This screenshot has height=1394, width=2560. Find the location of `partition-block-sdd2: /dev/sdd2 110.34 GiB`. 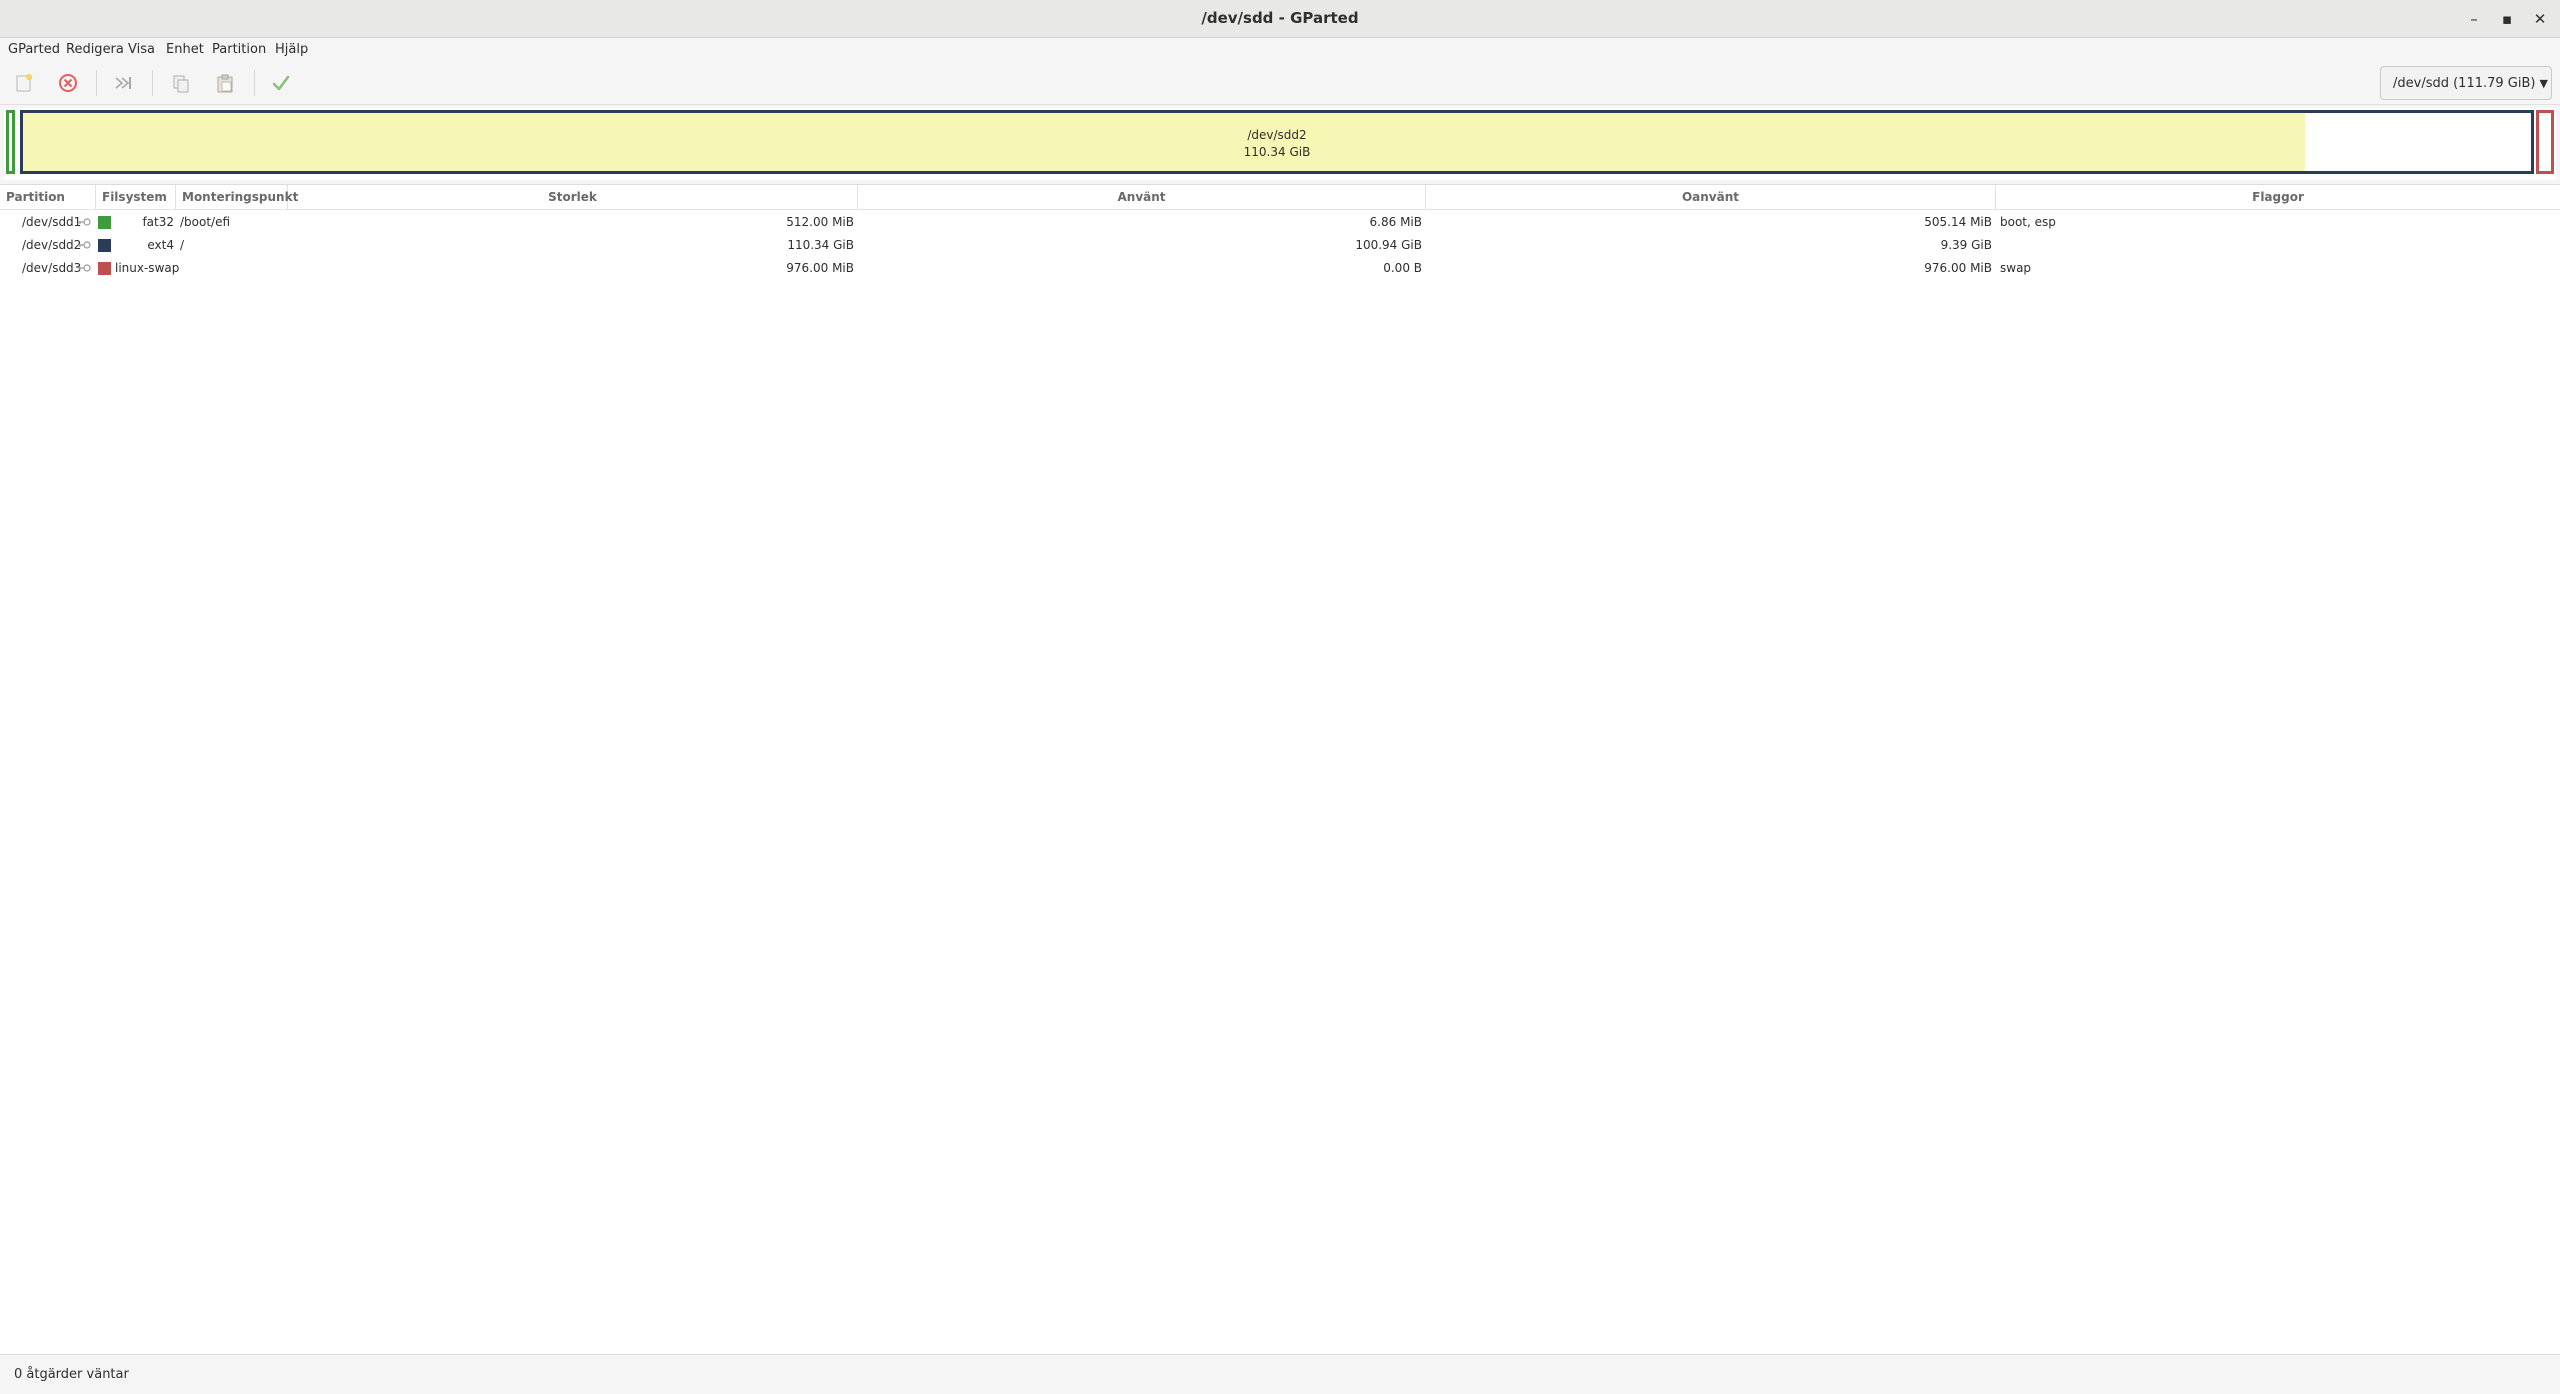

partition-block-sdd2: /dev/sdd2 110.34 GiB is located at coordinates (1277, 142).